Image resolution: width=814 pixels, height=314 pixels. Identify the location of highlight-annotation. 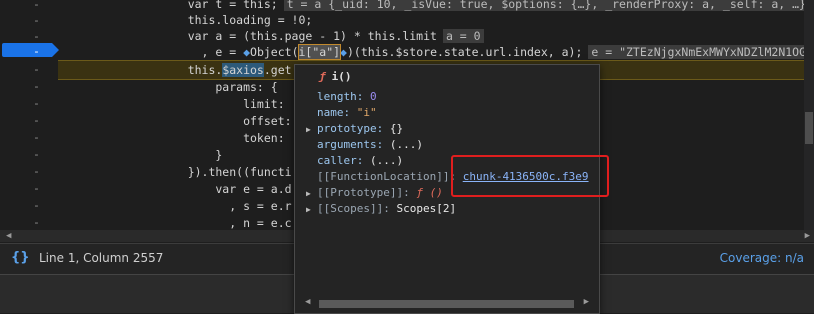
(530, 176).